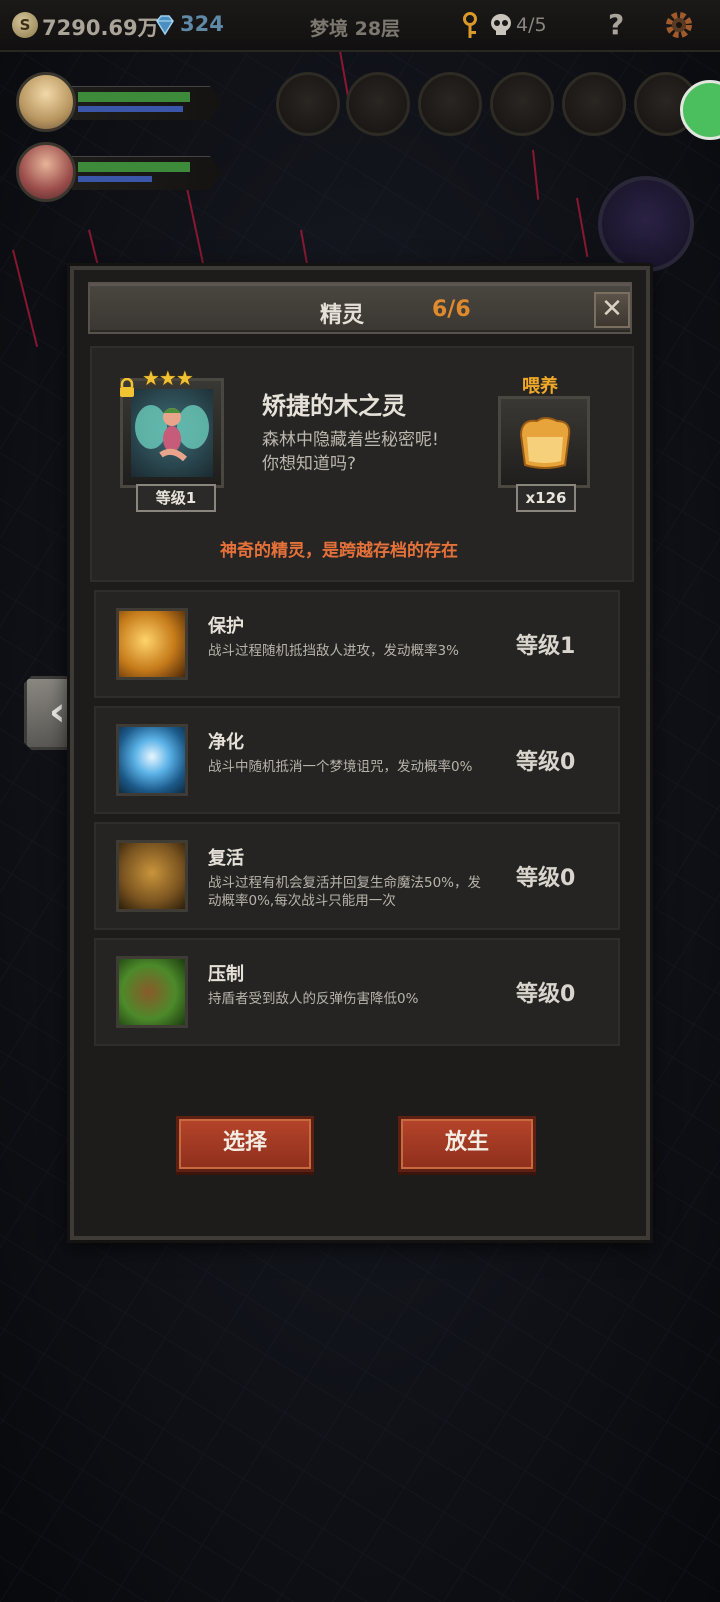 The width and height of the screenshot is (720, 1602). What do you see at coordinates (594, 104) in the screenshot?
I see `equip-slot-scroll` at bounding box center [594, 104].